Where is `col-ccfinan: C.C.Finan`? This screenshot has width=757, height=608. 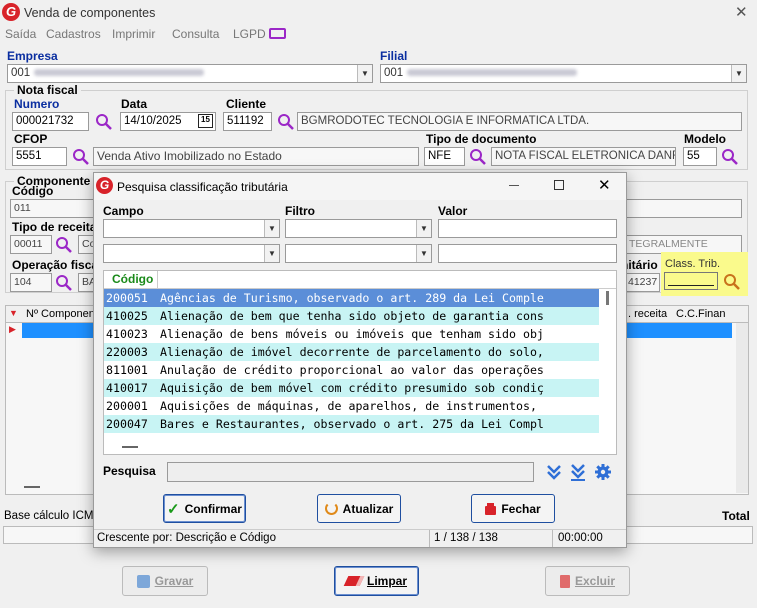 col-ccfinan: C.C.Finan is located at coordinates (701, 314).